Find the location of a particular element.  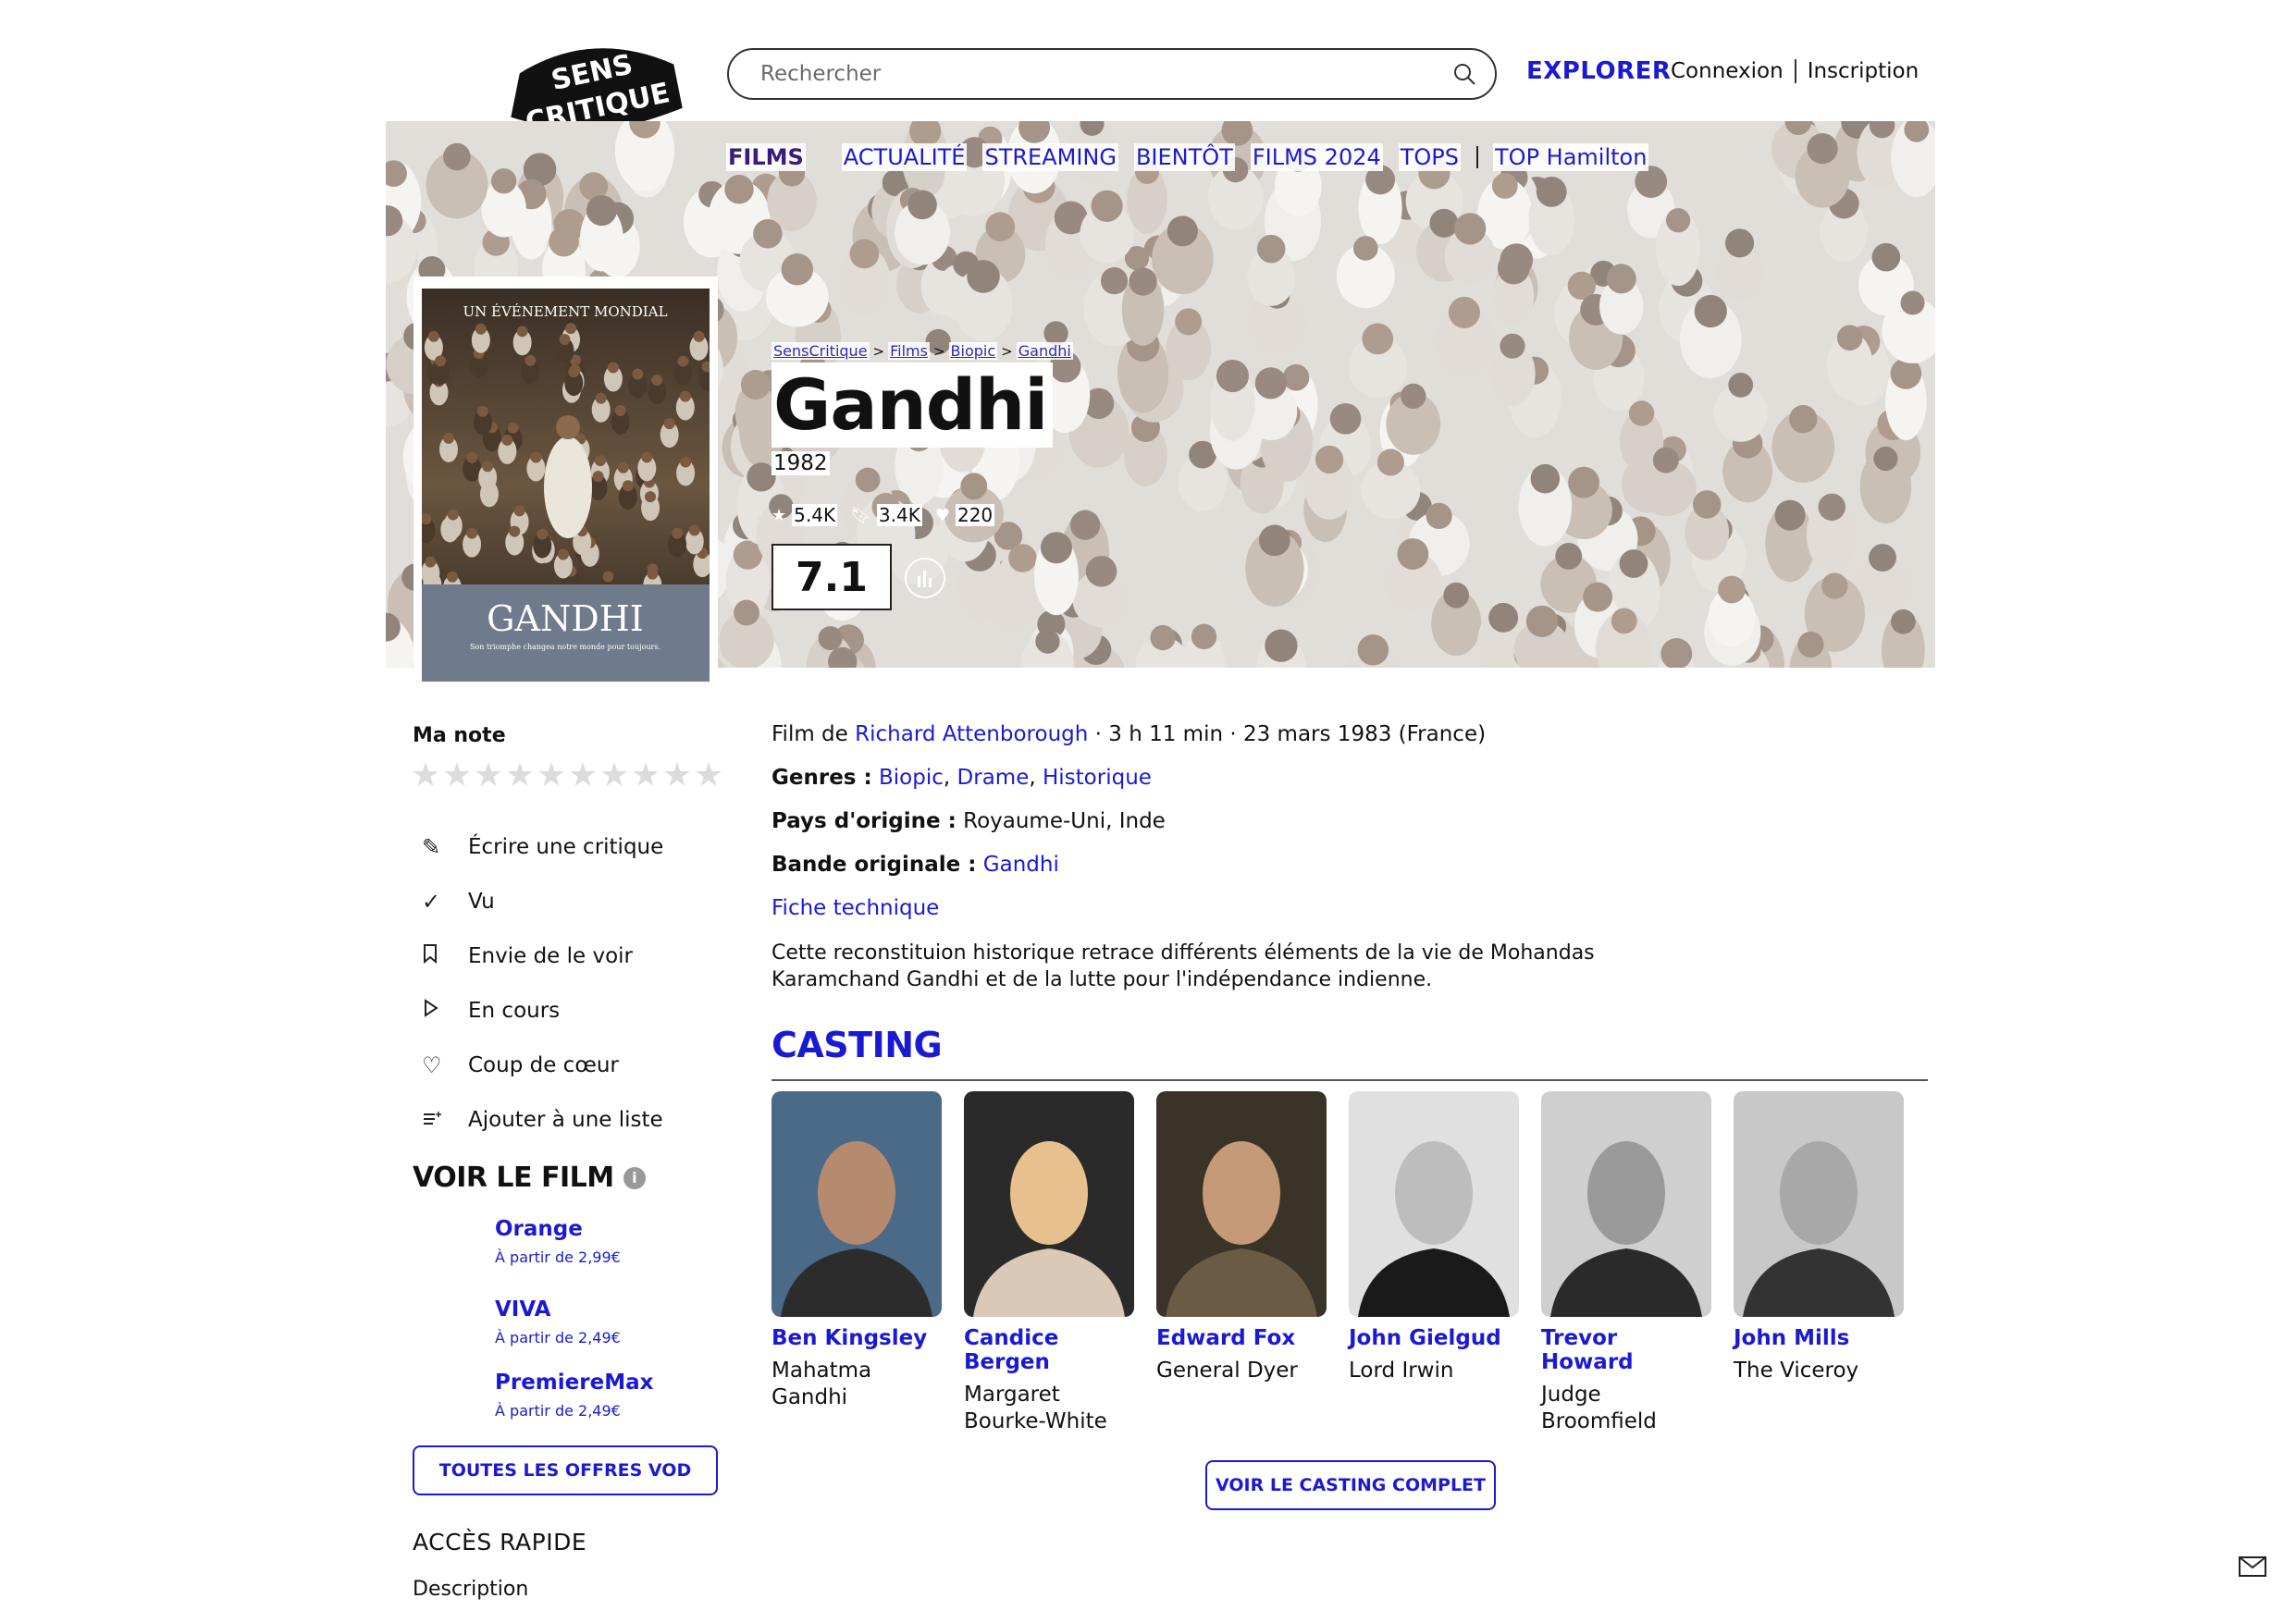

nav-films-2024: FILMS 2024 is located at coordinates (1316, 157).